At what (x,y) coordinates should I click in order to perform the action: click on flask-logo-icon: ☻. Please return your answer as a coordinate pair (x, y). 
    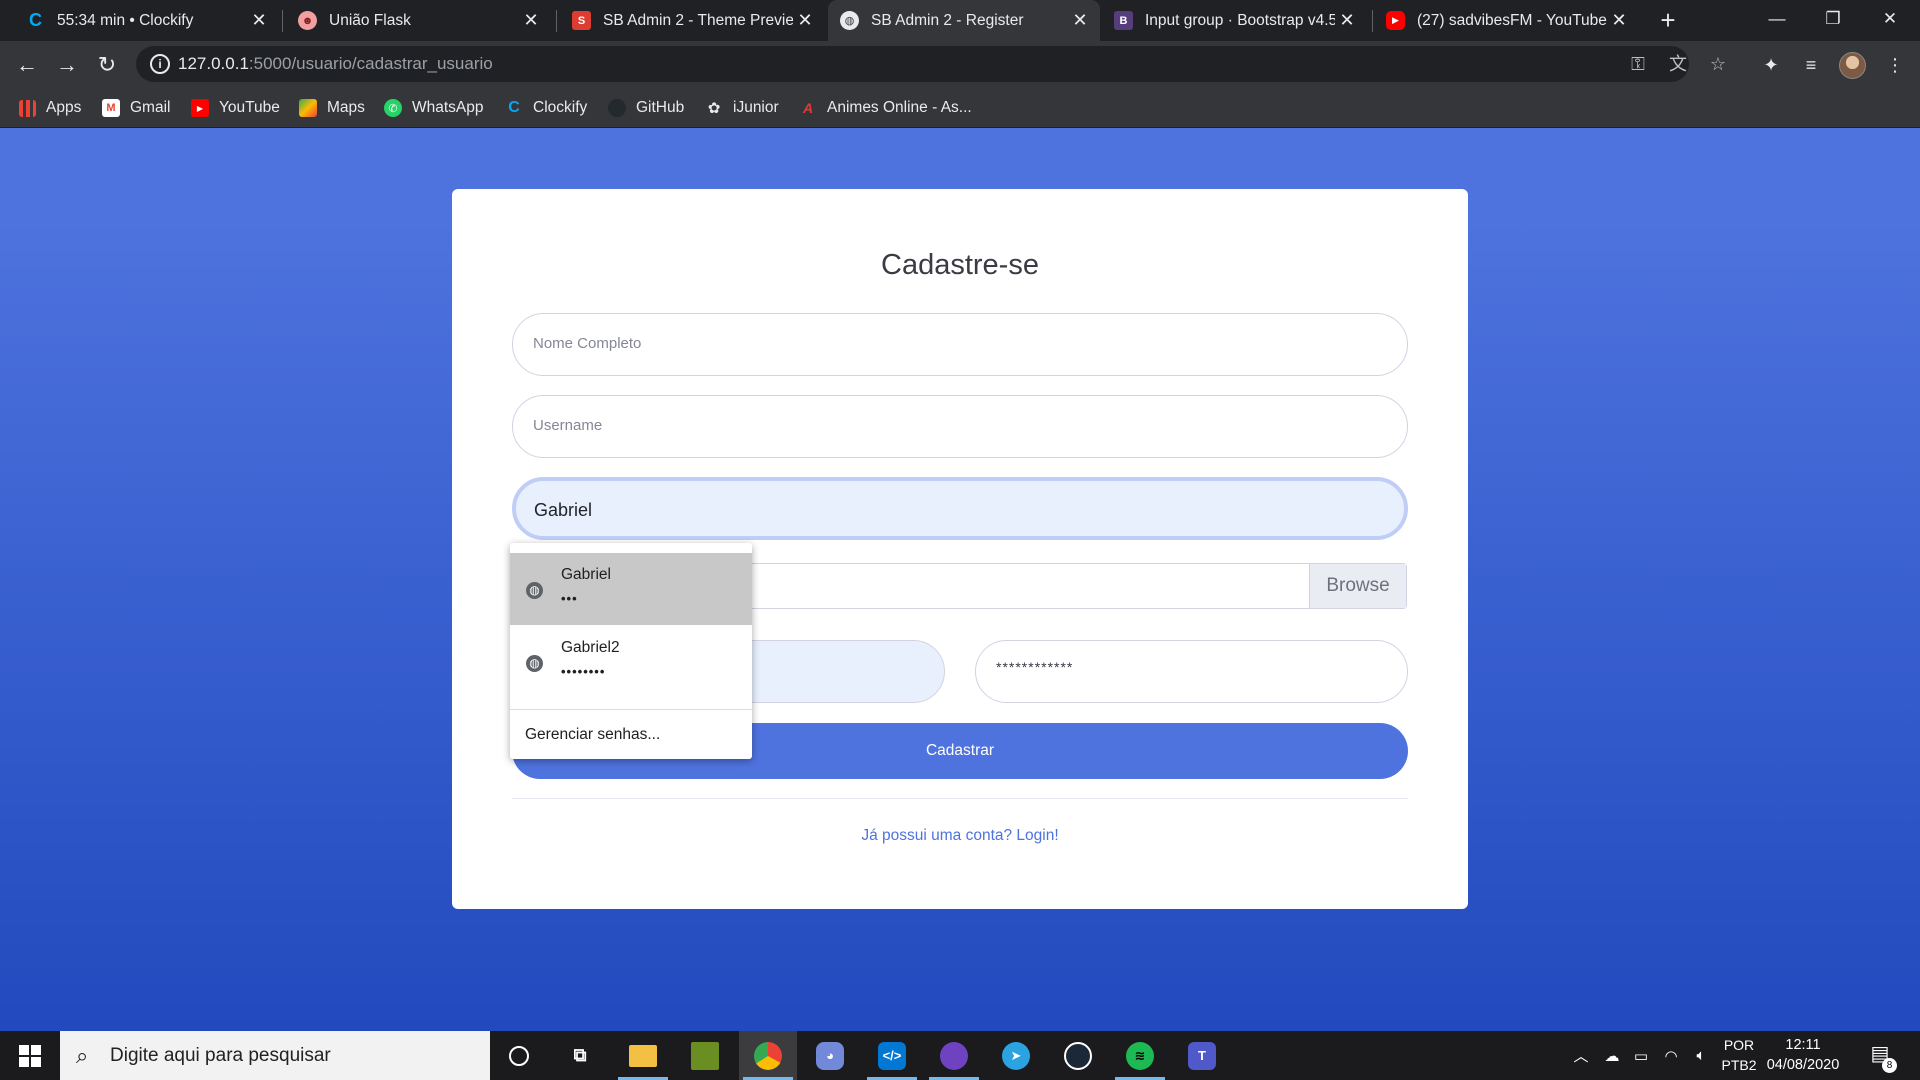
    Looking at the image, I should click on (307, 20).